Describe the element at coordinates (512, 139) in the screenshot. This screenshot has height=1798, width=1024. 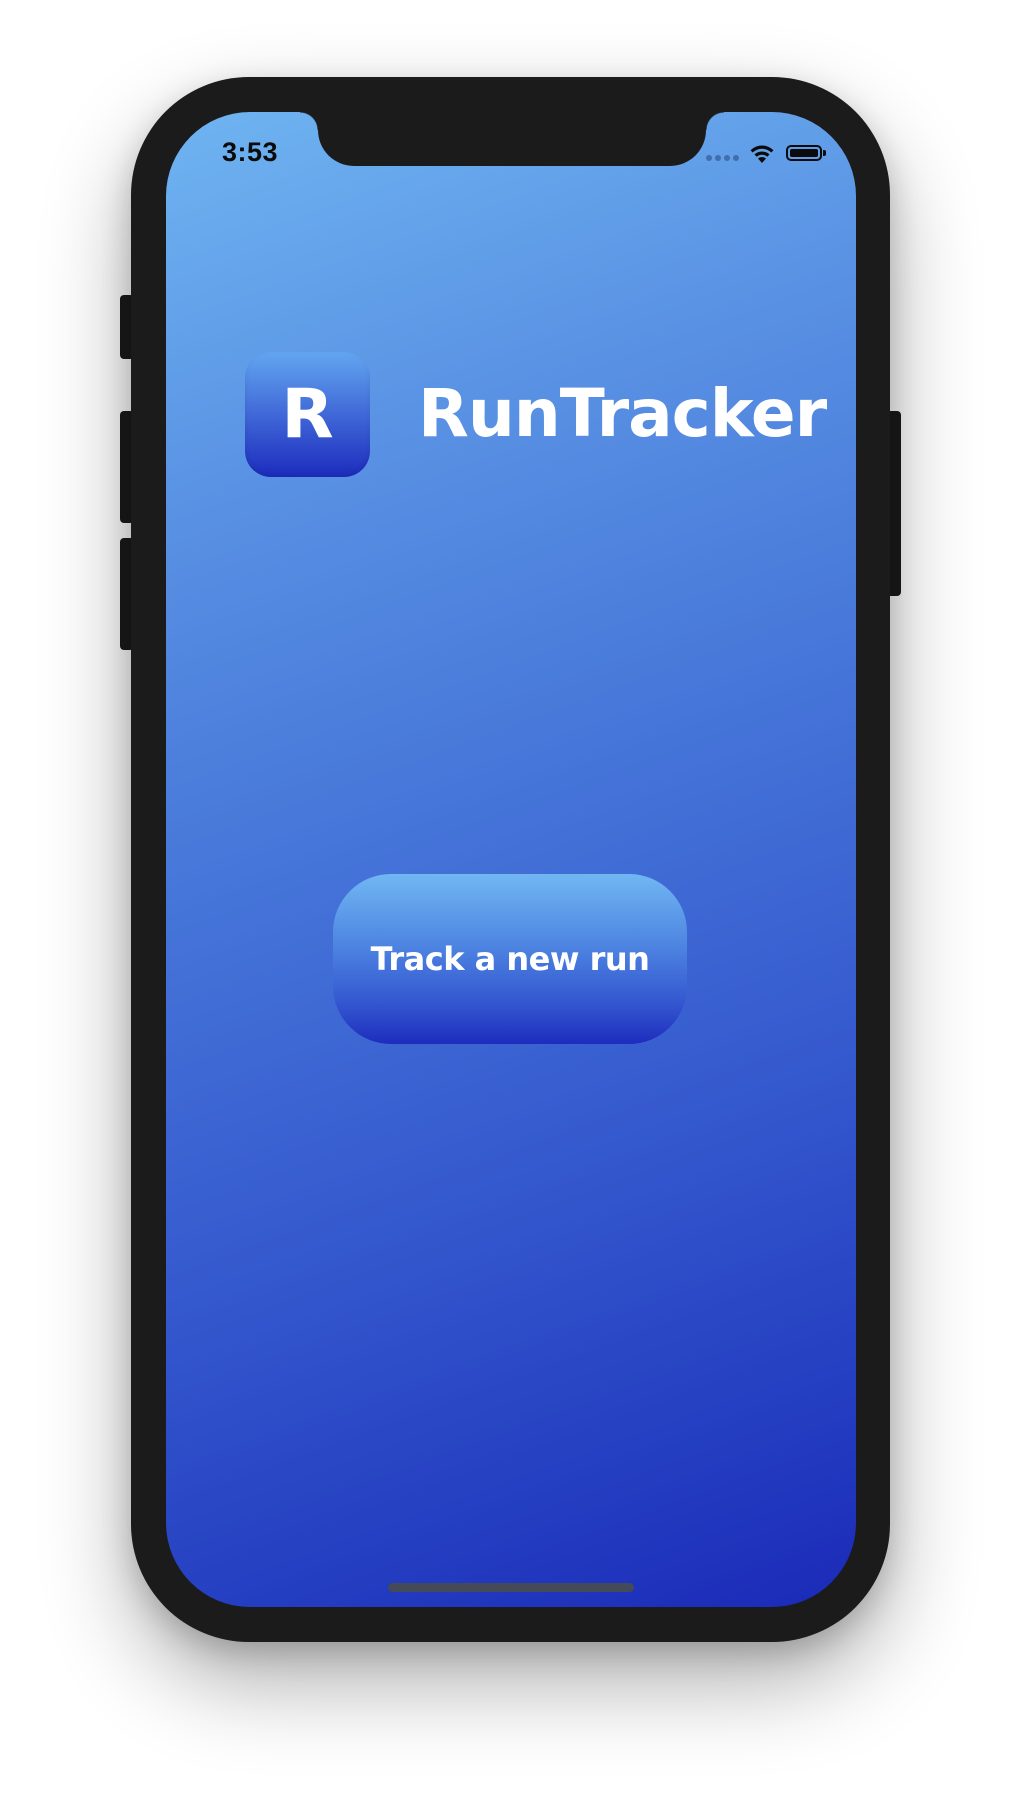
I see `notch` at that location.